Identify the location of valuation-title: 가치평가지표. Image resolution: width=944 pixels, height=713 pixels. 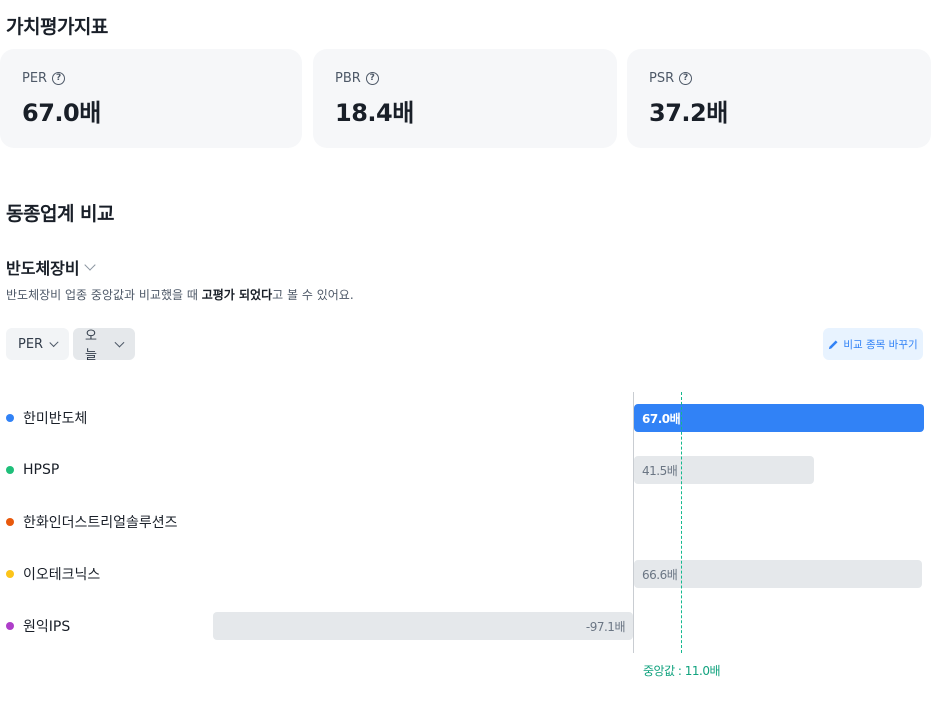
(57, 27).